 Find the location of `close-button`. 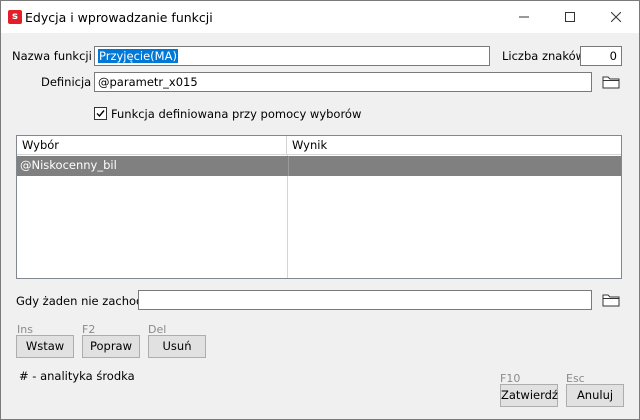

close-button is located at coordinates (616, 17).